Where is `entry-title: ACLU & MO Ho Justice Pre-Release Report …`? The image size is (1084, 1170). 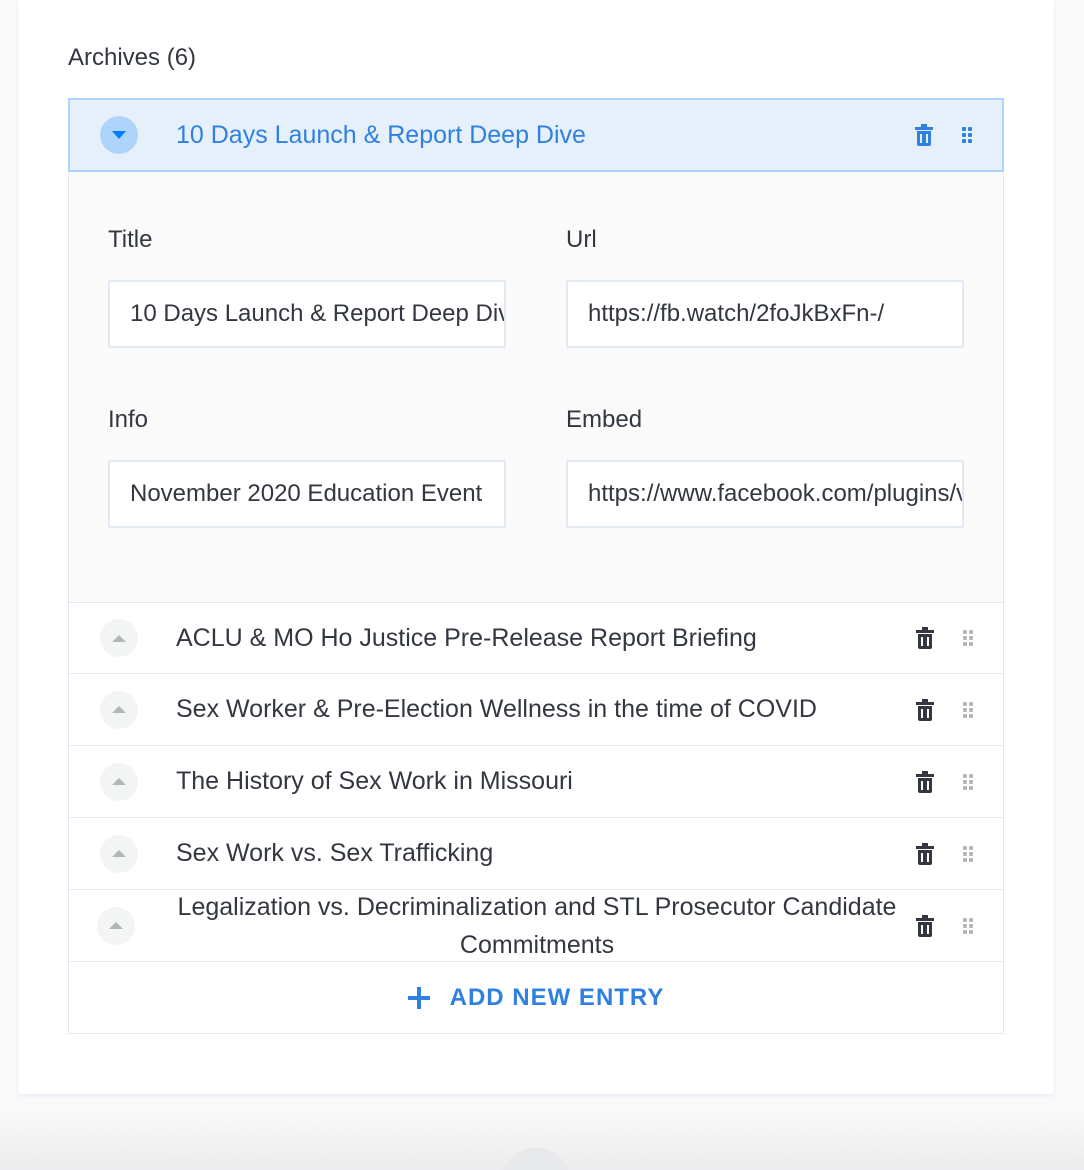
entry-title: ACLU & MO Ho Justice Pre-Release Report … is located at coordinates (466, 637).